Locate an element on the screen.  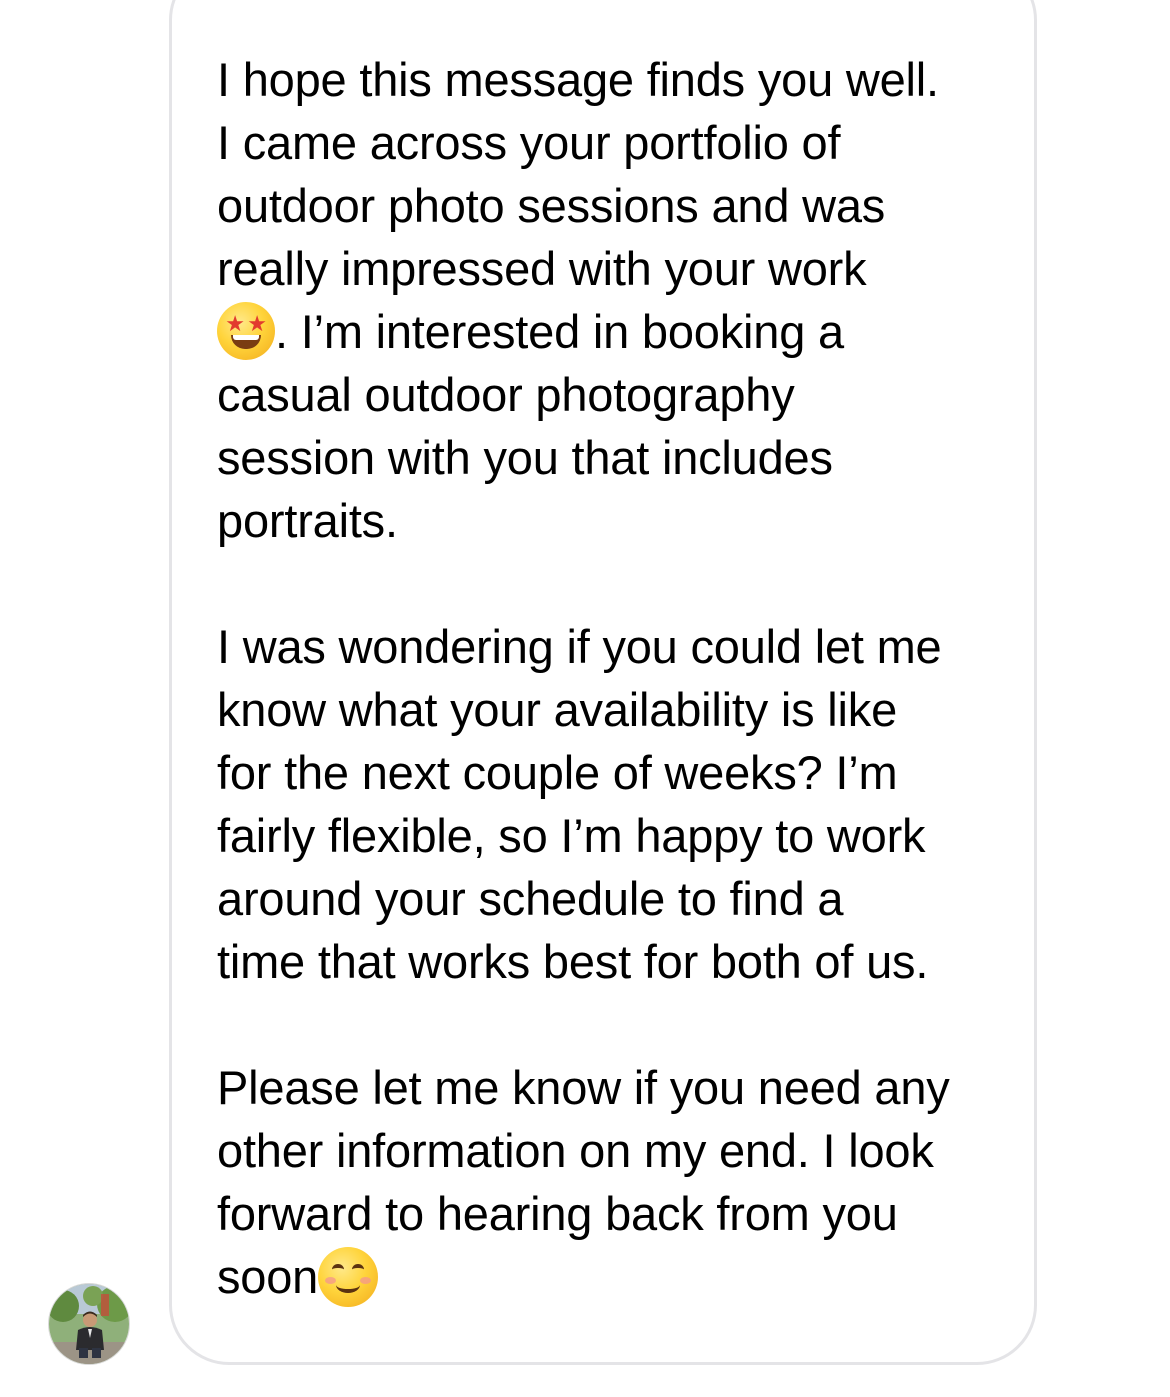
message-line-with-emoji: soon is located at coordinates (617, 1276).